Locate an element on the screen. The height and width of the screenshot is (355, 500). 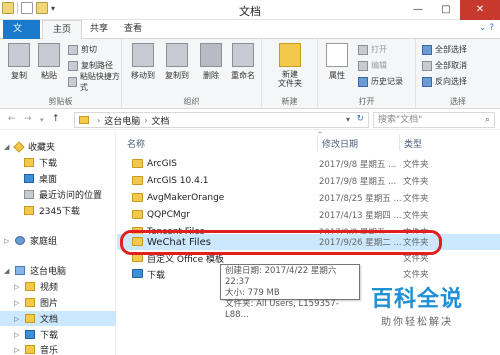
cut-button: 剪切 is located at coordinates (82, 49).